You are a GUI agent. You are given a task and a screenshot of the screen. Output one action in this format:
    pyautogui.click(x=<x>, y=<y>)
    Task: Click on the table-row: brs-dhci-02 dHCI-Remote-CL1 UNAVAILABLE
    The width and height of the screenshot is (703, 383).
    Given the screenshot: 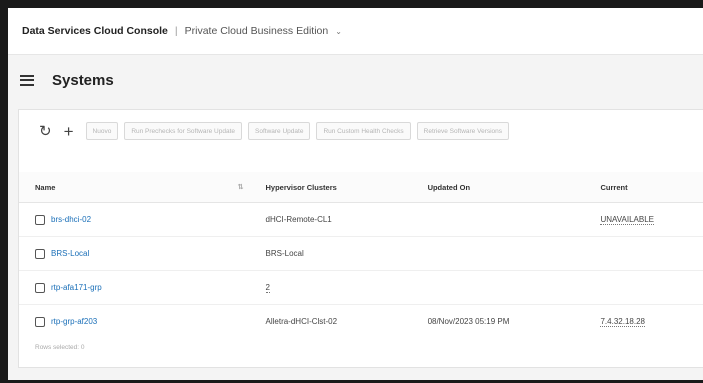 What is the action you would take?
    pyautogui.click(x=361, y=220)
    